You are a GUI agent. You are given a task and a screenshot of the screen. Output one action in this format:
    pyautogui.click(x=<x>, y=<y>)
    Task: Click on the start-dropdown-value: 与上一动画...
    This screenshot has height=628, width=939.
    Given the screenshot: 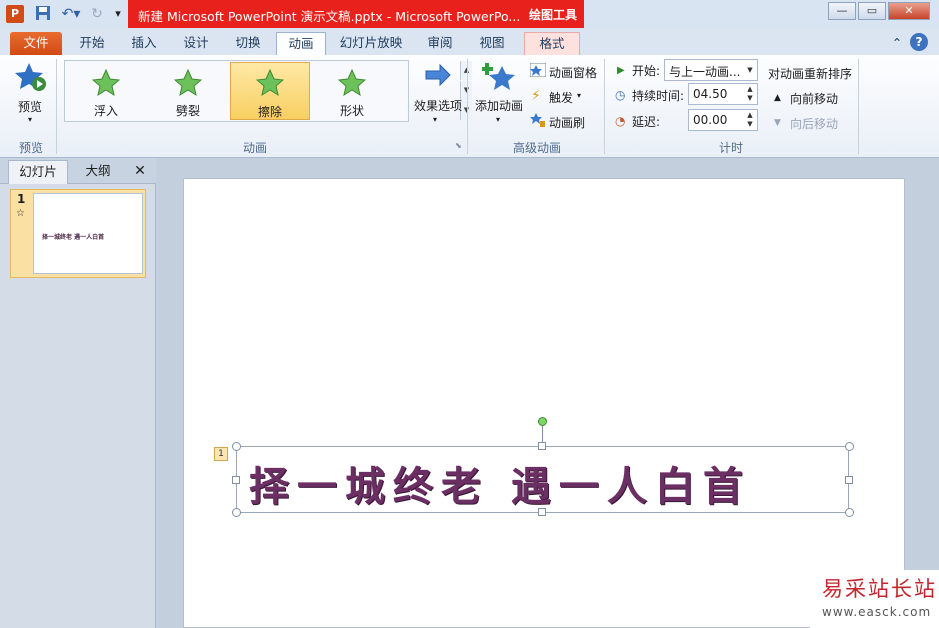 What is the action you would take?
    pyautogui.click(x=705, y=72)
    